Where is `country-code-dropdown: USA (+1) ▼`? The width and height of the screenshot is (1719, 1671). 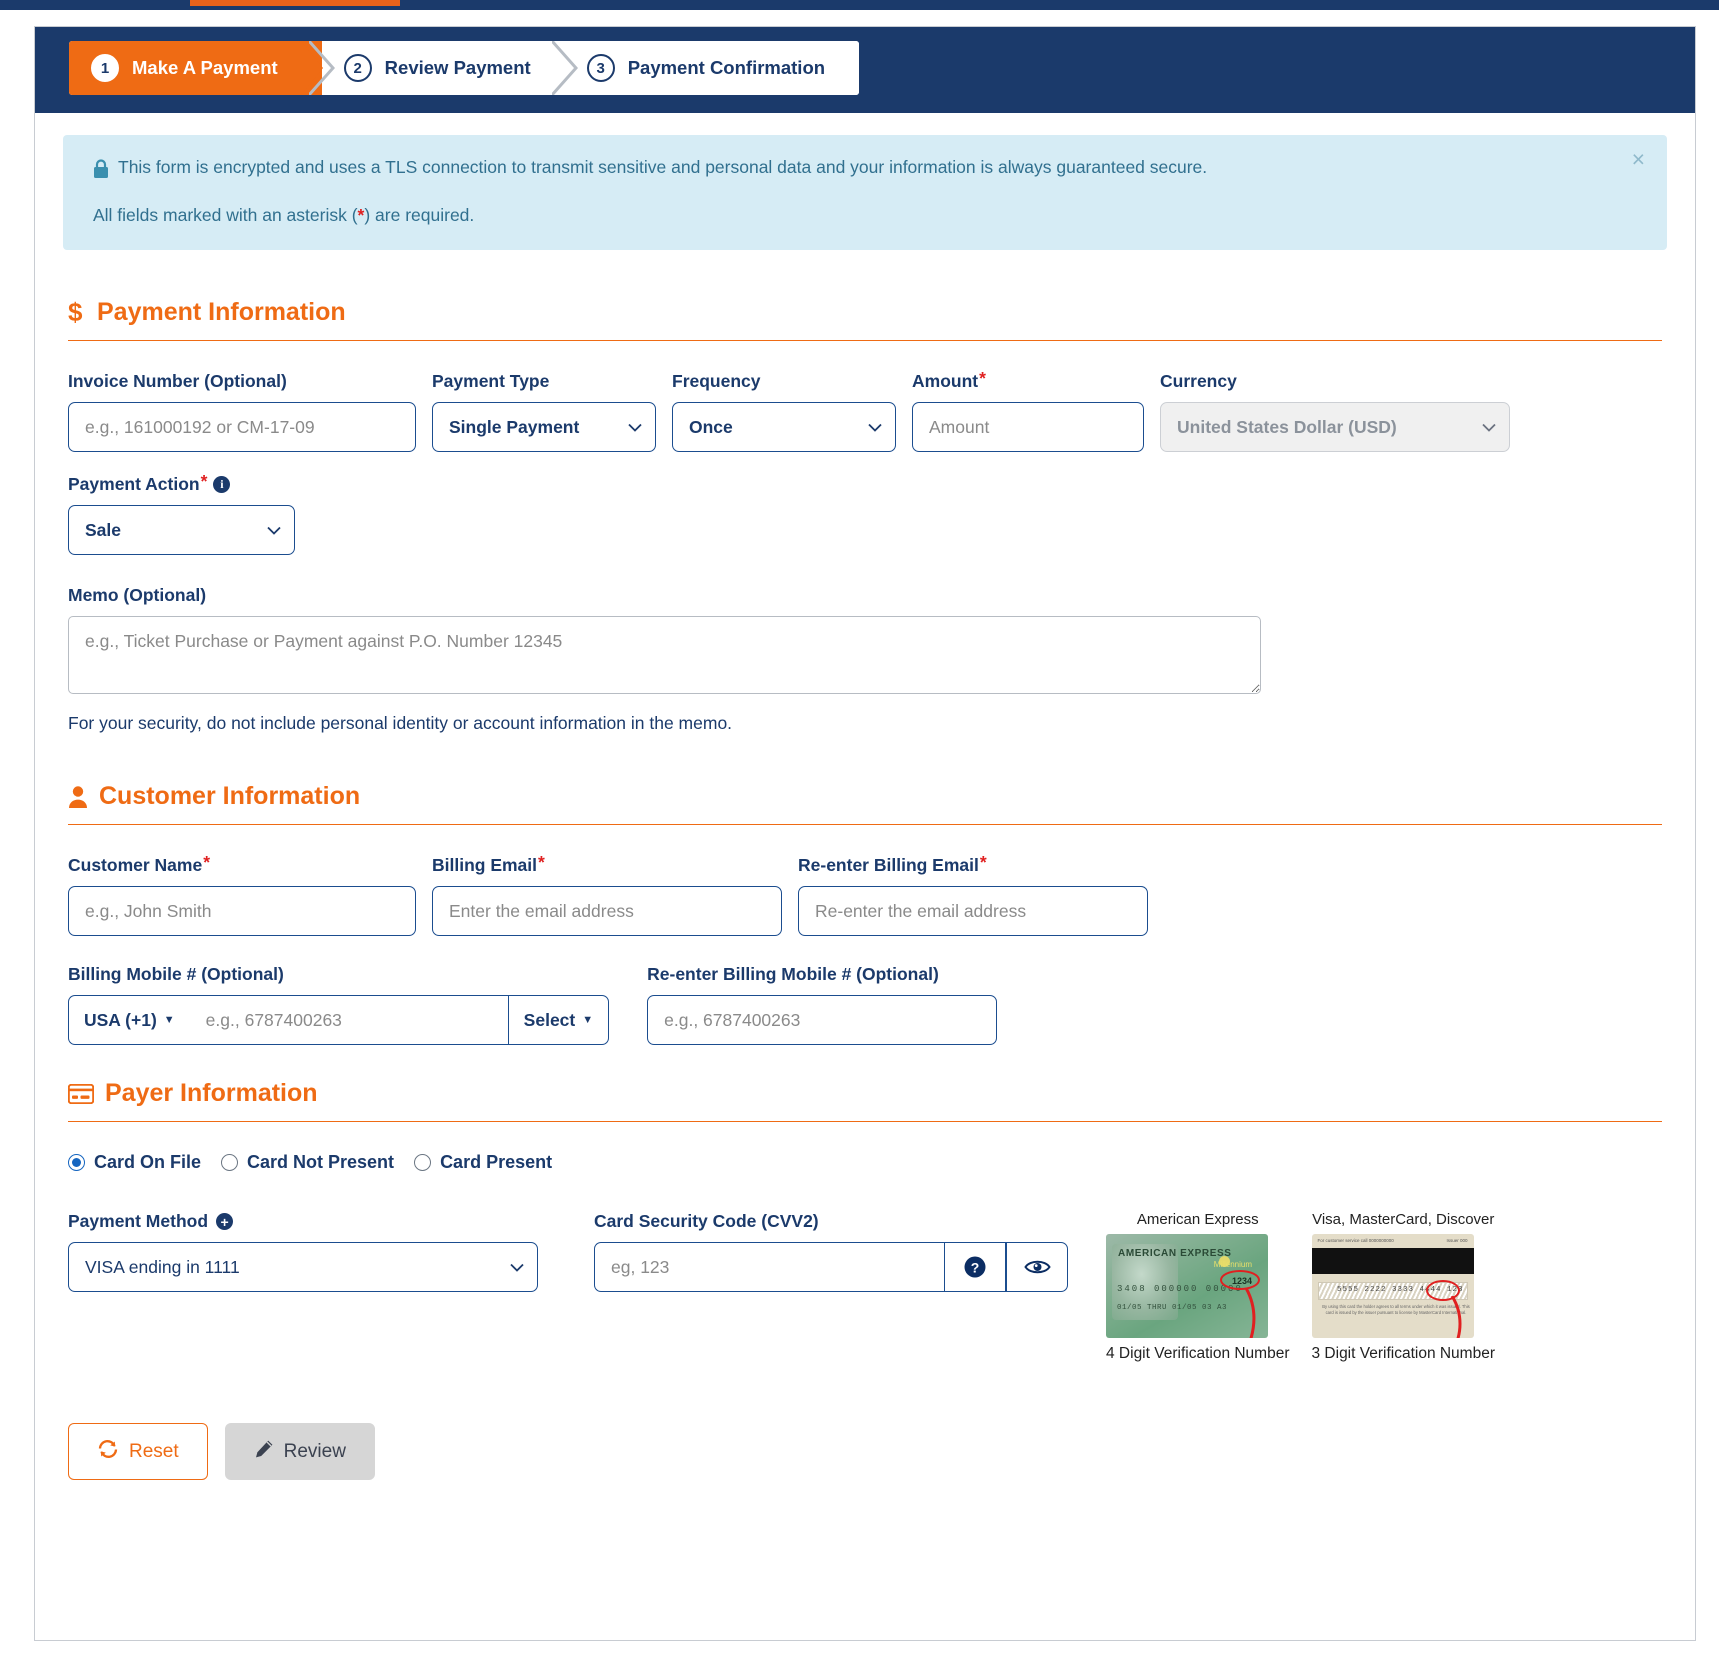 country-code-dropdown: USA (+1) ▼ is located at coordinates (129, 1020).